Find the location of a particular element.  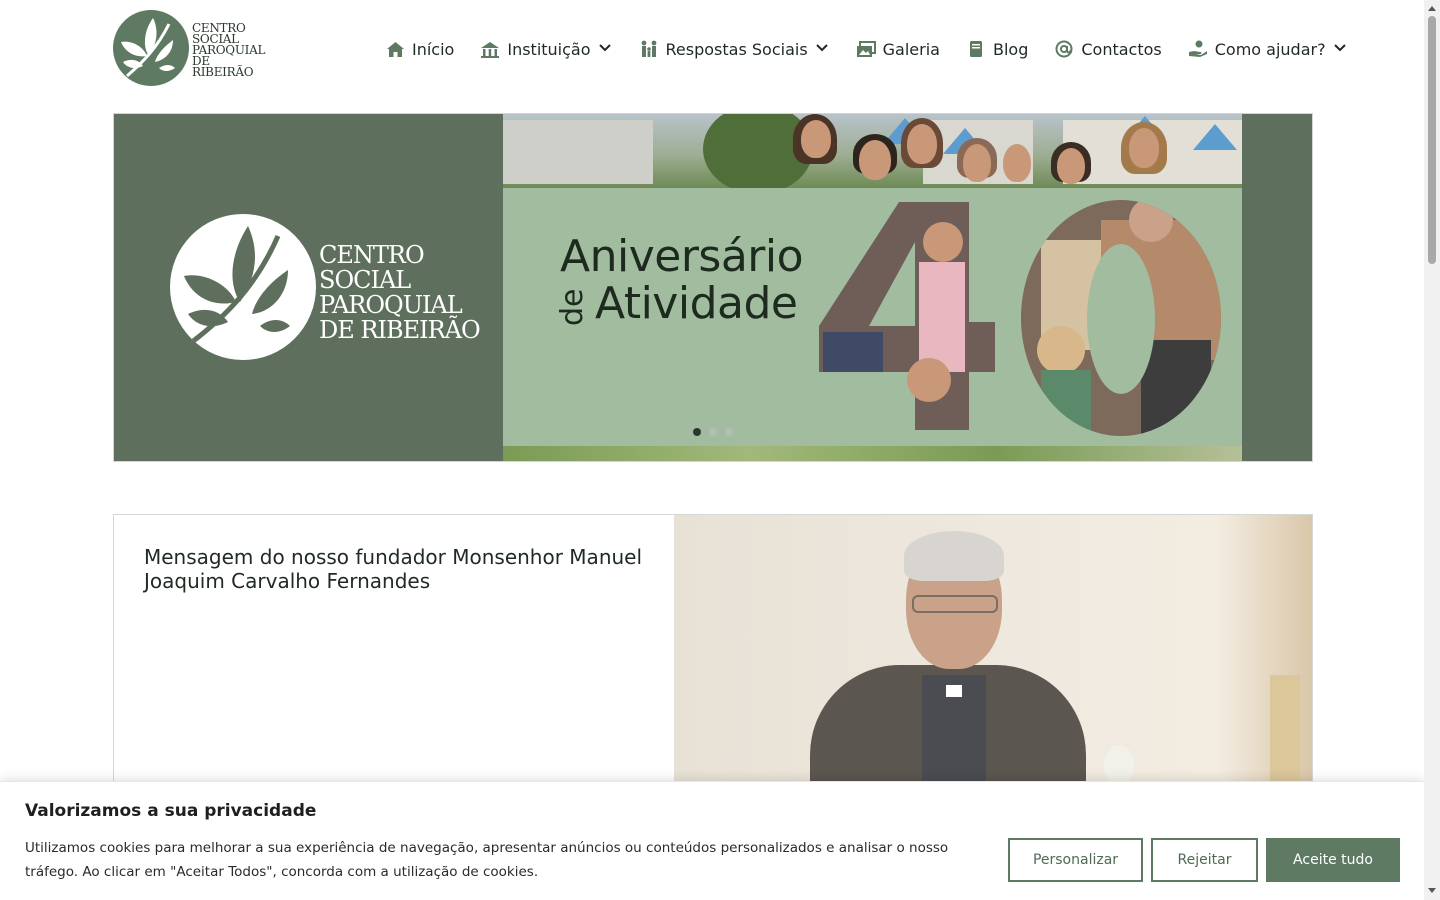

accept-all-button: Aceite tudo is located at coordinates (1333, 860).